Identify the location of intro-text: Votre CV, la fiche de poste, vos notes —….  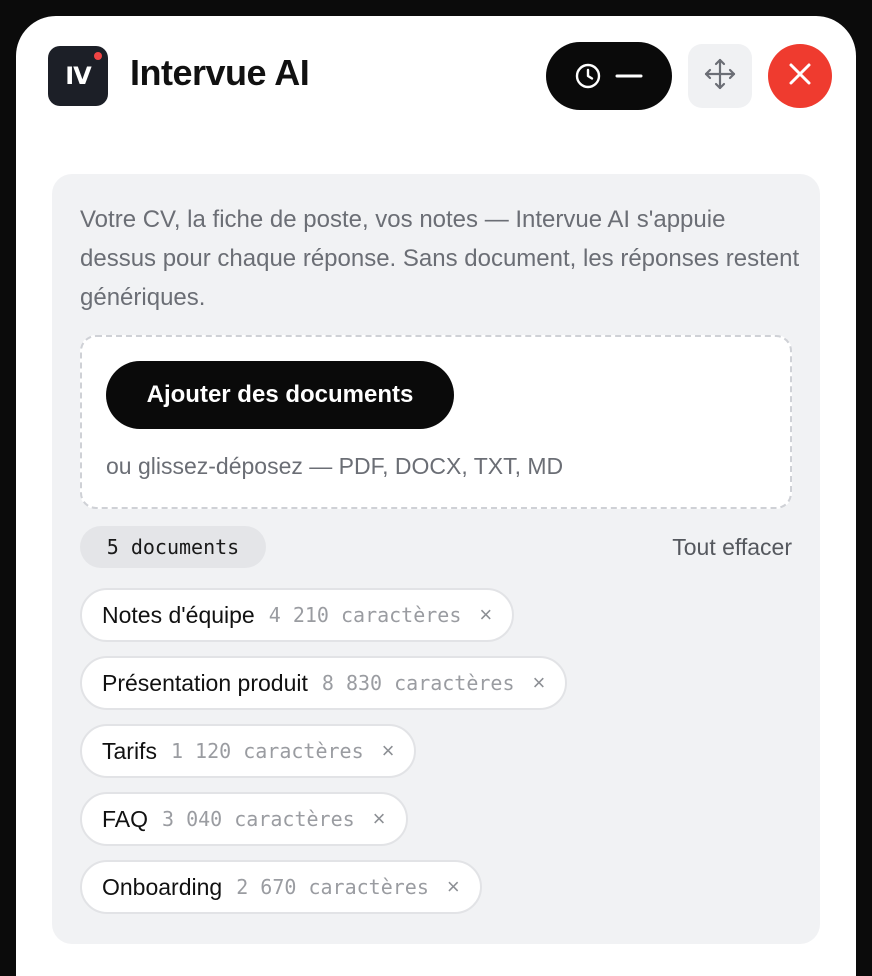
(440, 258).